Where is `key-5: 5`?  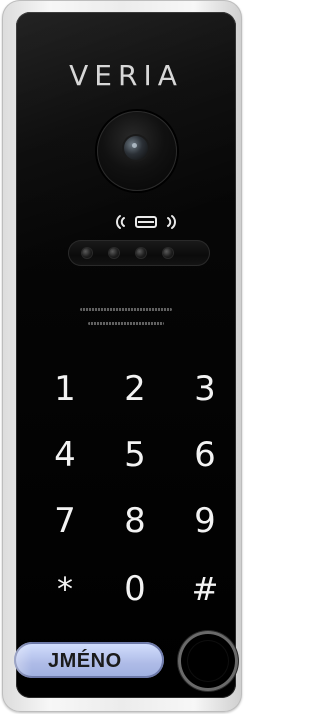
key-5: 5 is located at coordinates (135, 455).